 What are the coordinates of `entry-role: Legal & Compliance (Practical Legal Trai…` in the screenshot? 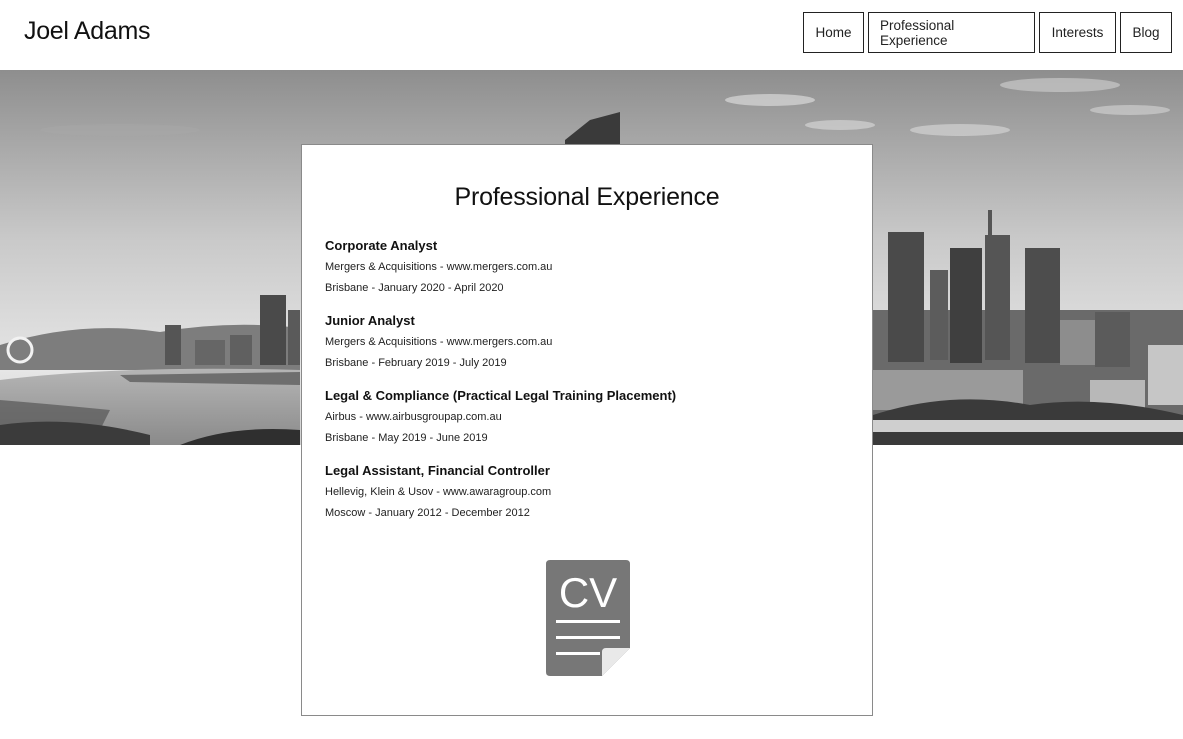 It's located at (501, 395).